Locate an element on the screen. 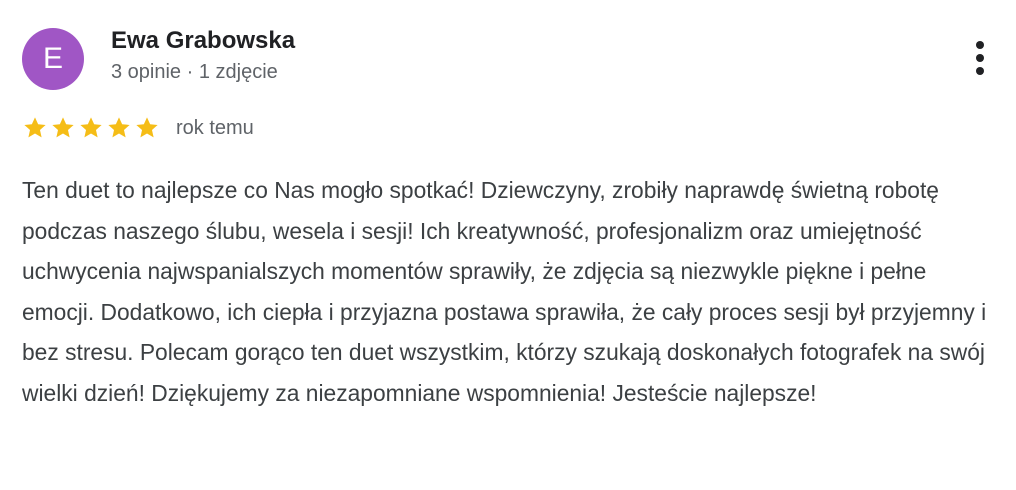 The image size is (1016, 490). rating-row: rok temu is located at coordinates (138, 128).